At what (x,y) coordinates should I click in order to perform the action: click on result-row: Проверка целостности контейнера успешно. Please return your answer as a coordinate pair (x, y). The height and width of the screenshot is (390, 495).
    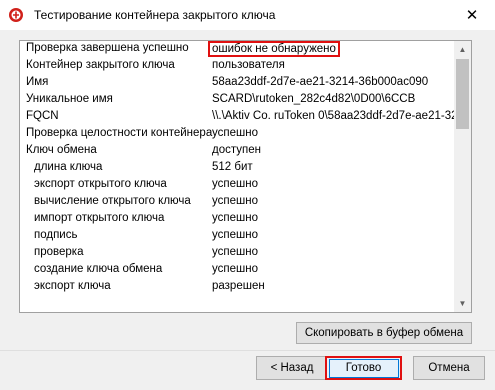
    Looking at the image, I should click on (238, 134).